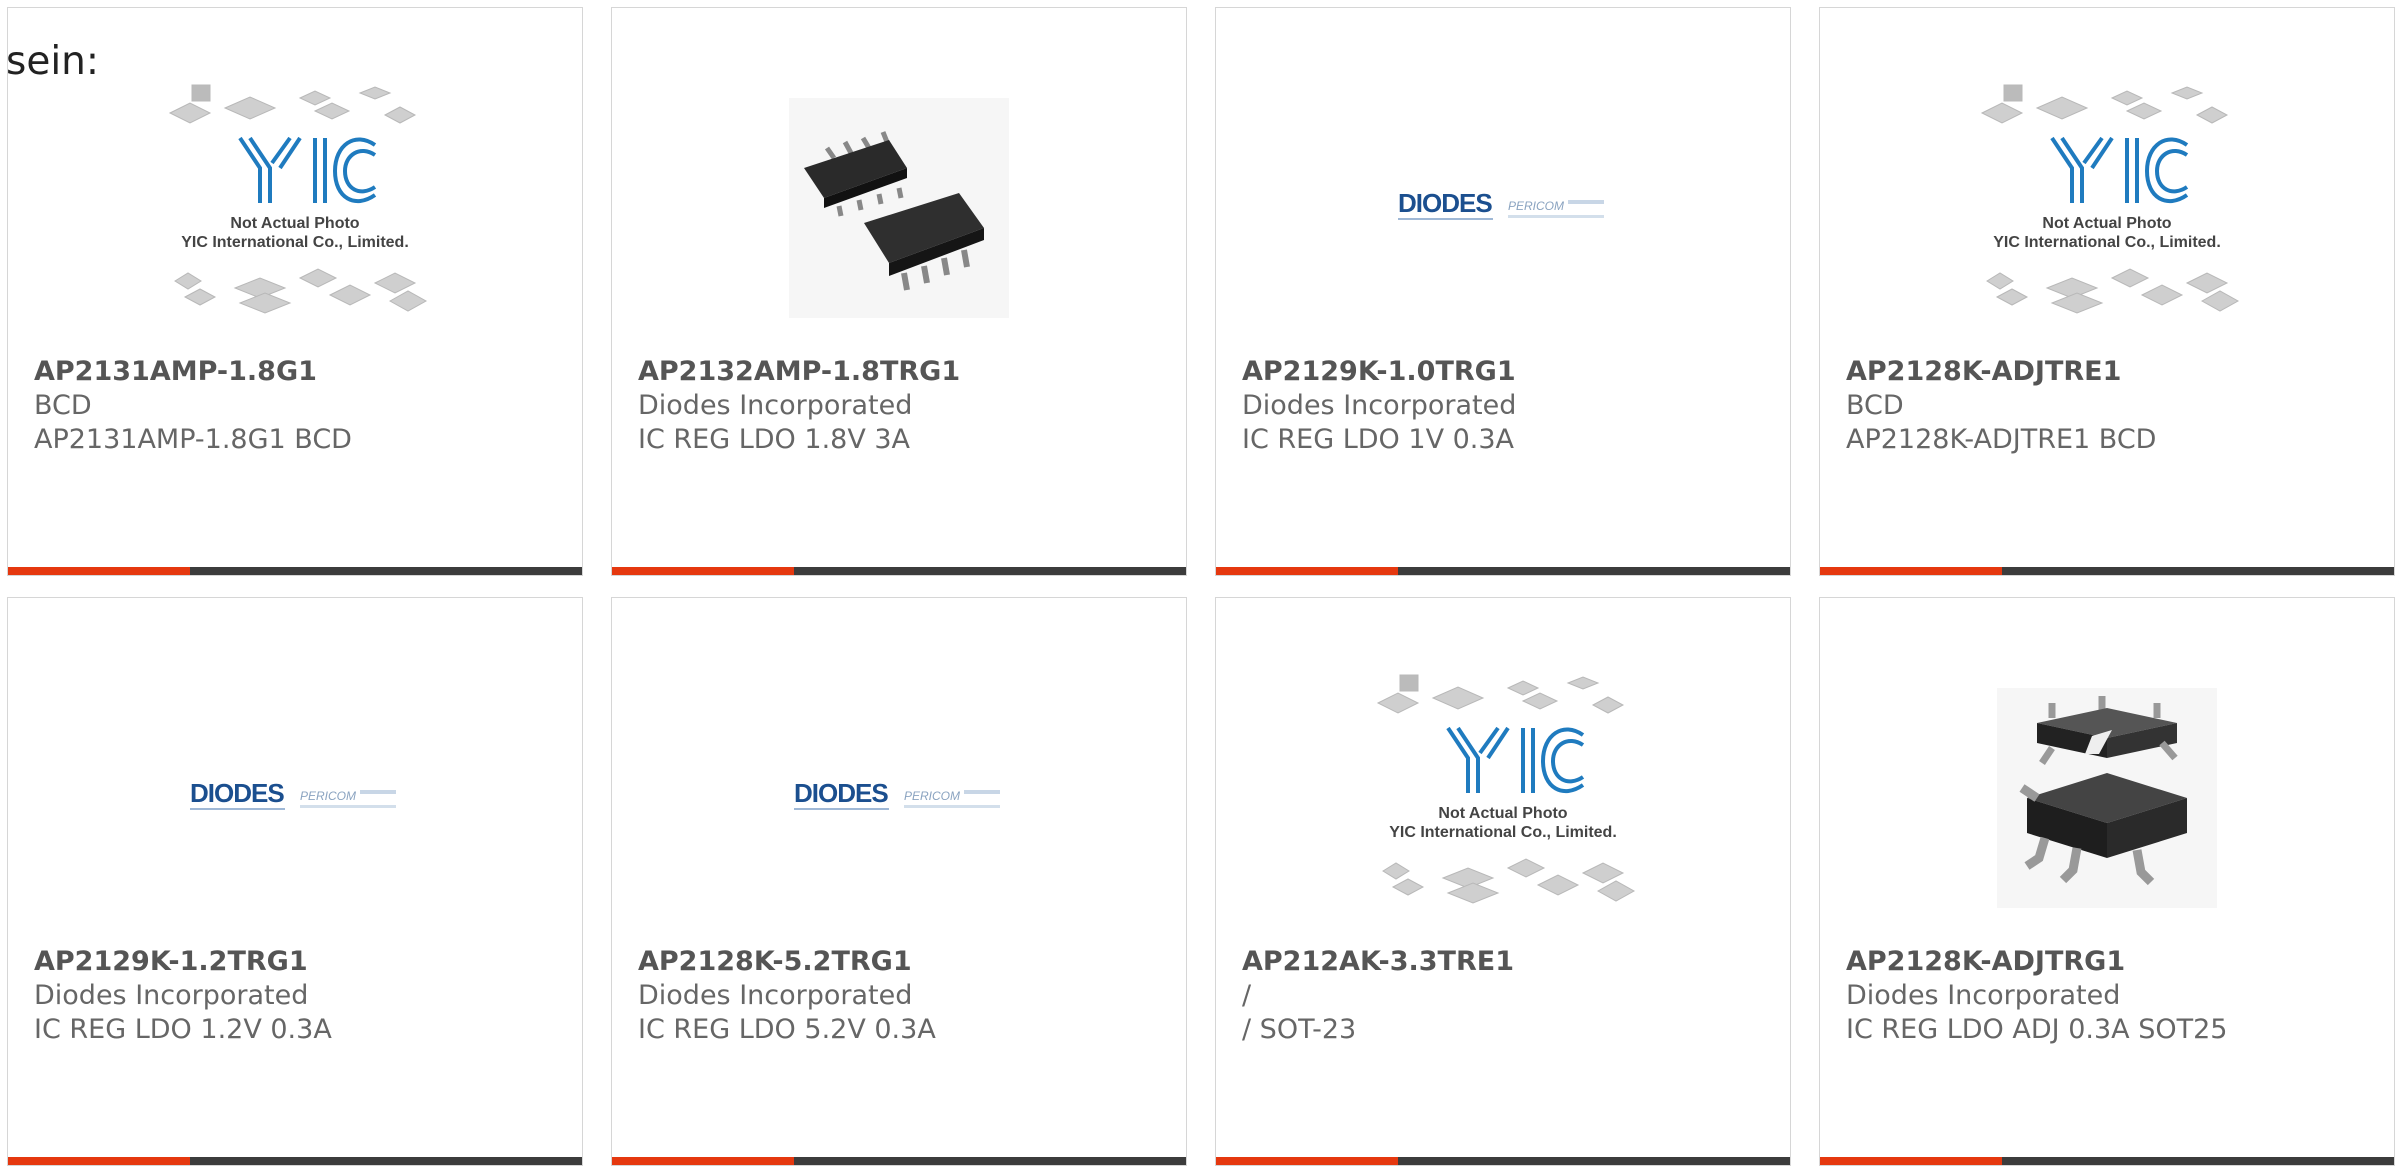 This screenshot has width=2400, height=1166. I want to click on product-manufacturer: /, so click(1247, 995).